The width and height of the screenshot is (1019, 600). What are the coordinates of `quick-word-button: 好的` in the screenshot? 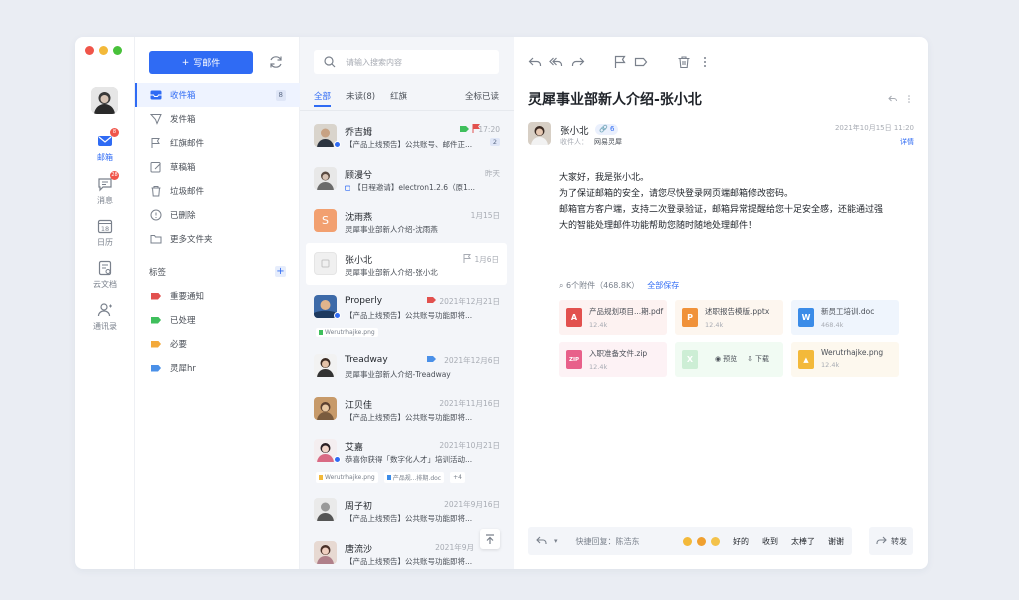 It's located at (741, 541).